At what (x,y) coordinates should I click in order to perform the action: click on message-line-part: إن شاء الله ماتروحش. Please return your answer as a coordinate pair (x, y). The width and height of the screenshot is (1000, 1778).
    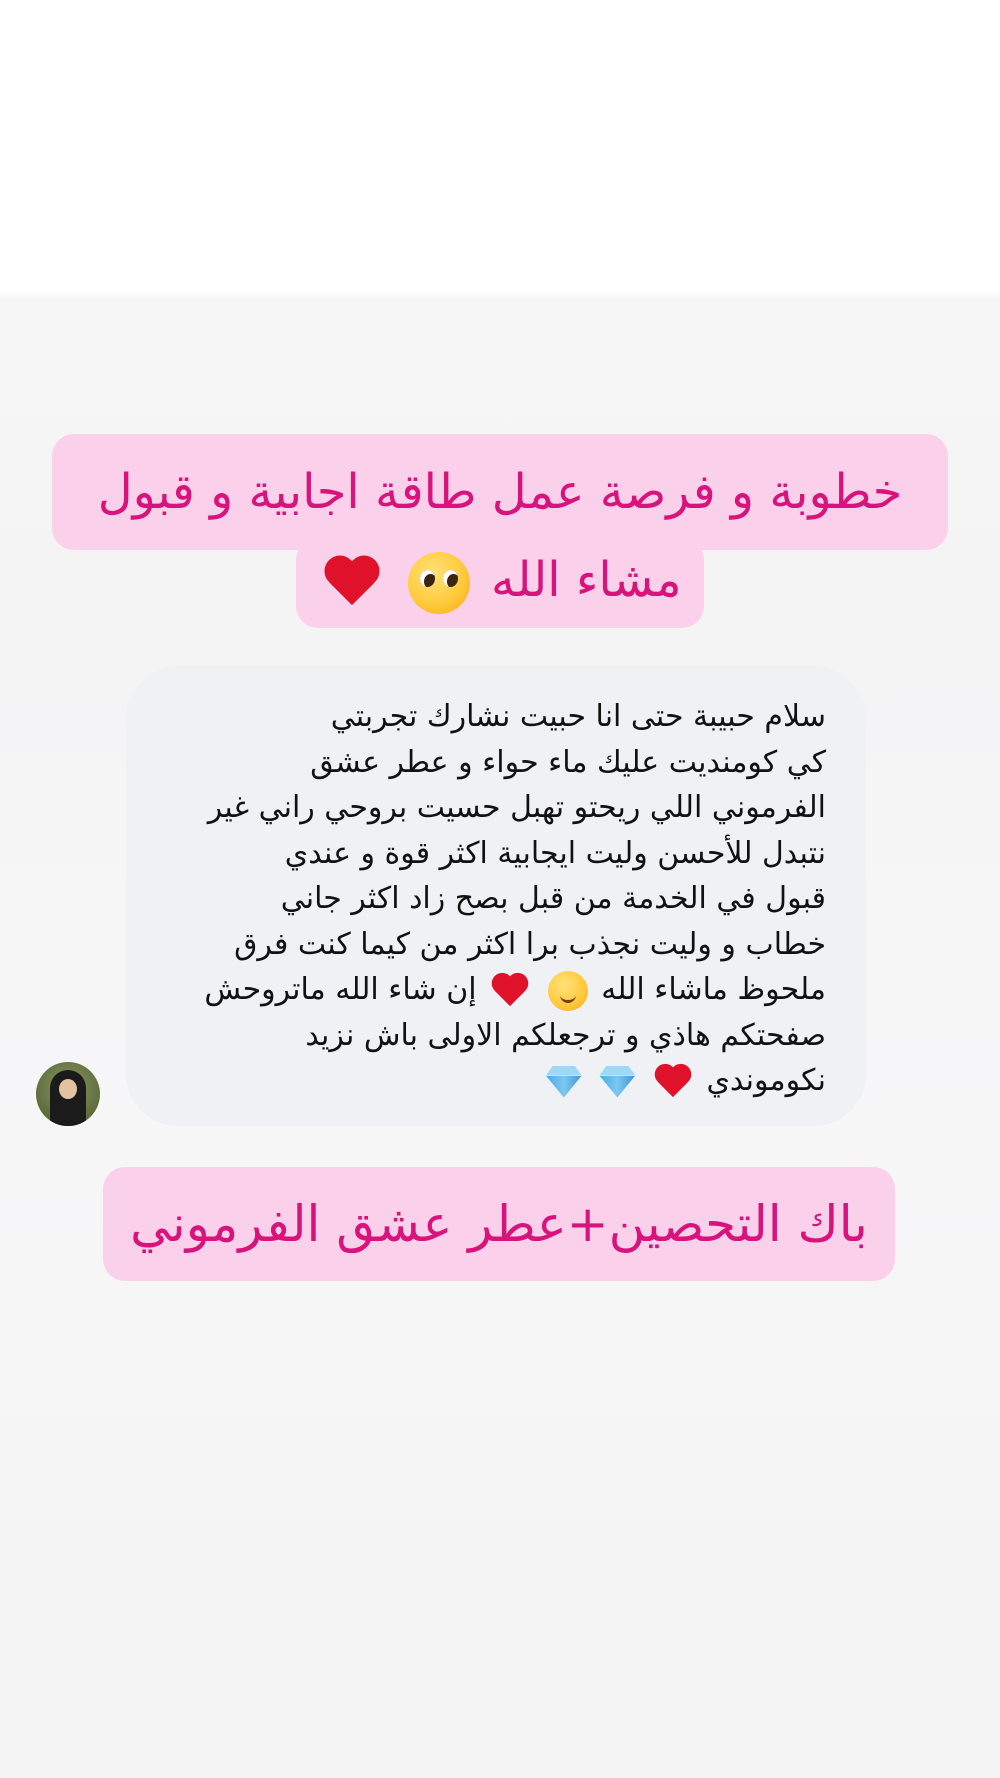
    Looking at the image, I should click on (340, 989).